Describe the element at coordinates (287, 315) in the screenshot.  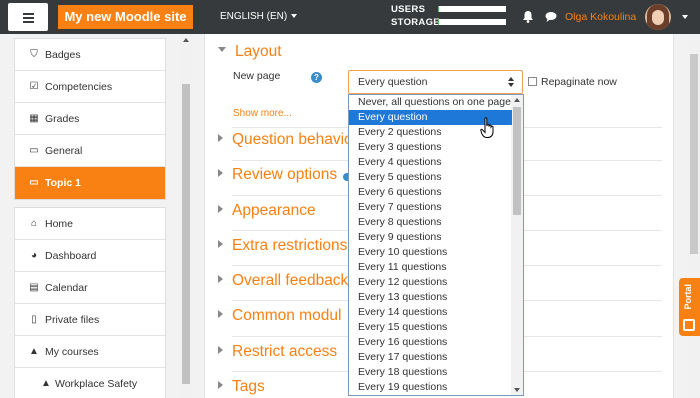
I see `section-title: Common modul` at that location.